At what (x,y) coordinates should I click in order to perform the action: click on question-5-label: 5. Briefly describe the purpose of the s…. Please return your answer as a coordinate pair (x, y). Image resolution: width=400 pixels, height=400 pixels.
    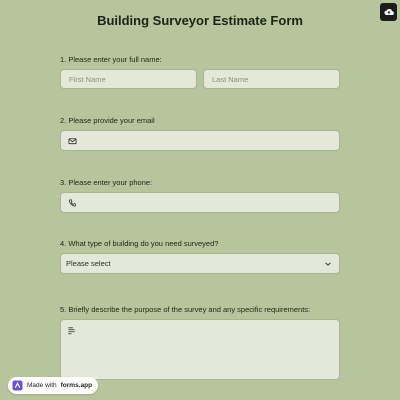
    Looking at the image, I should click on (185, 309).